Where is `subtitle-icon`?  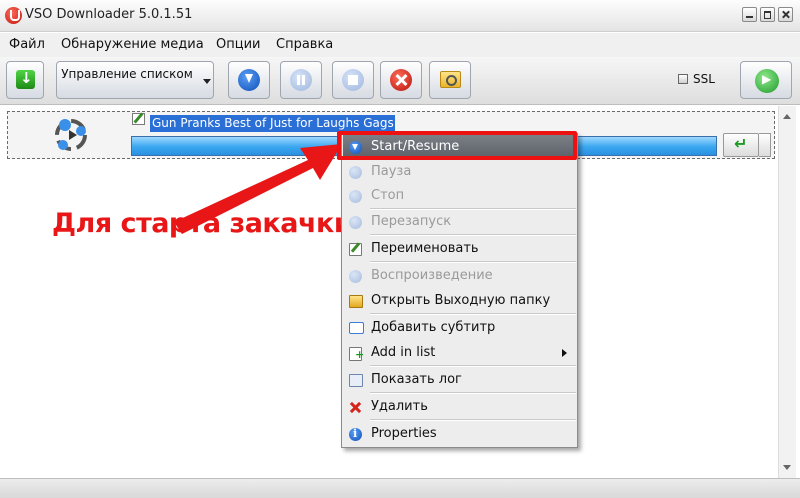 subtitle-icon is located at coordinates (356, 328).